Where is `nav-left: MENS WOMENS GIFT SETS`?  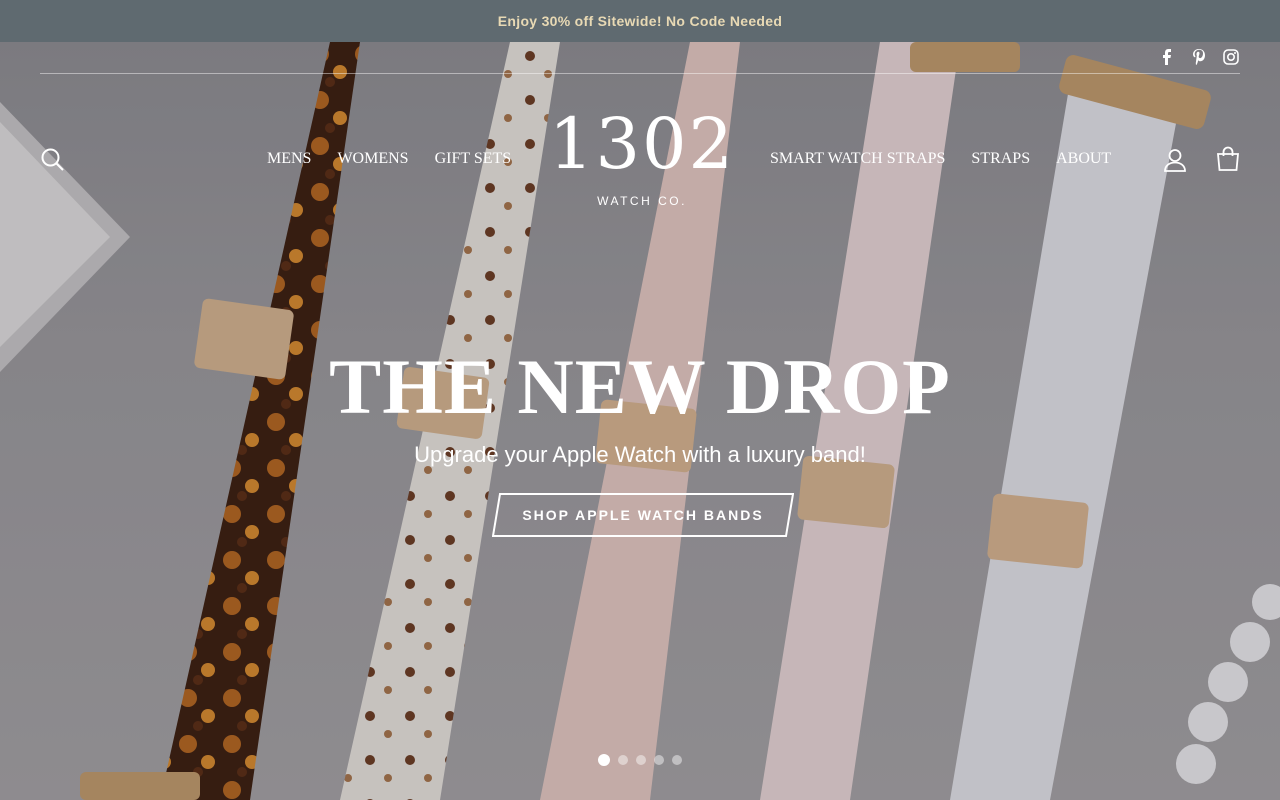
nav-left: MENS WOMENS GIFT SETS is located at coordinates (389, 159).